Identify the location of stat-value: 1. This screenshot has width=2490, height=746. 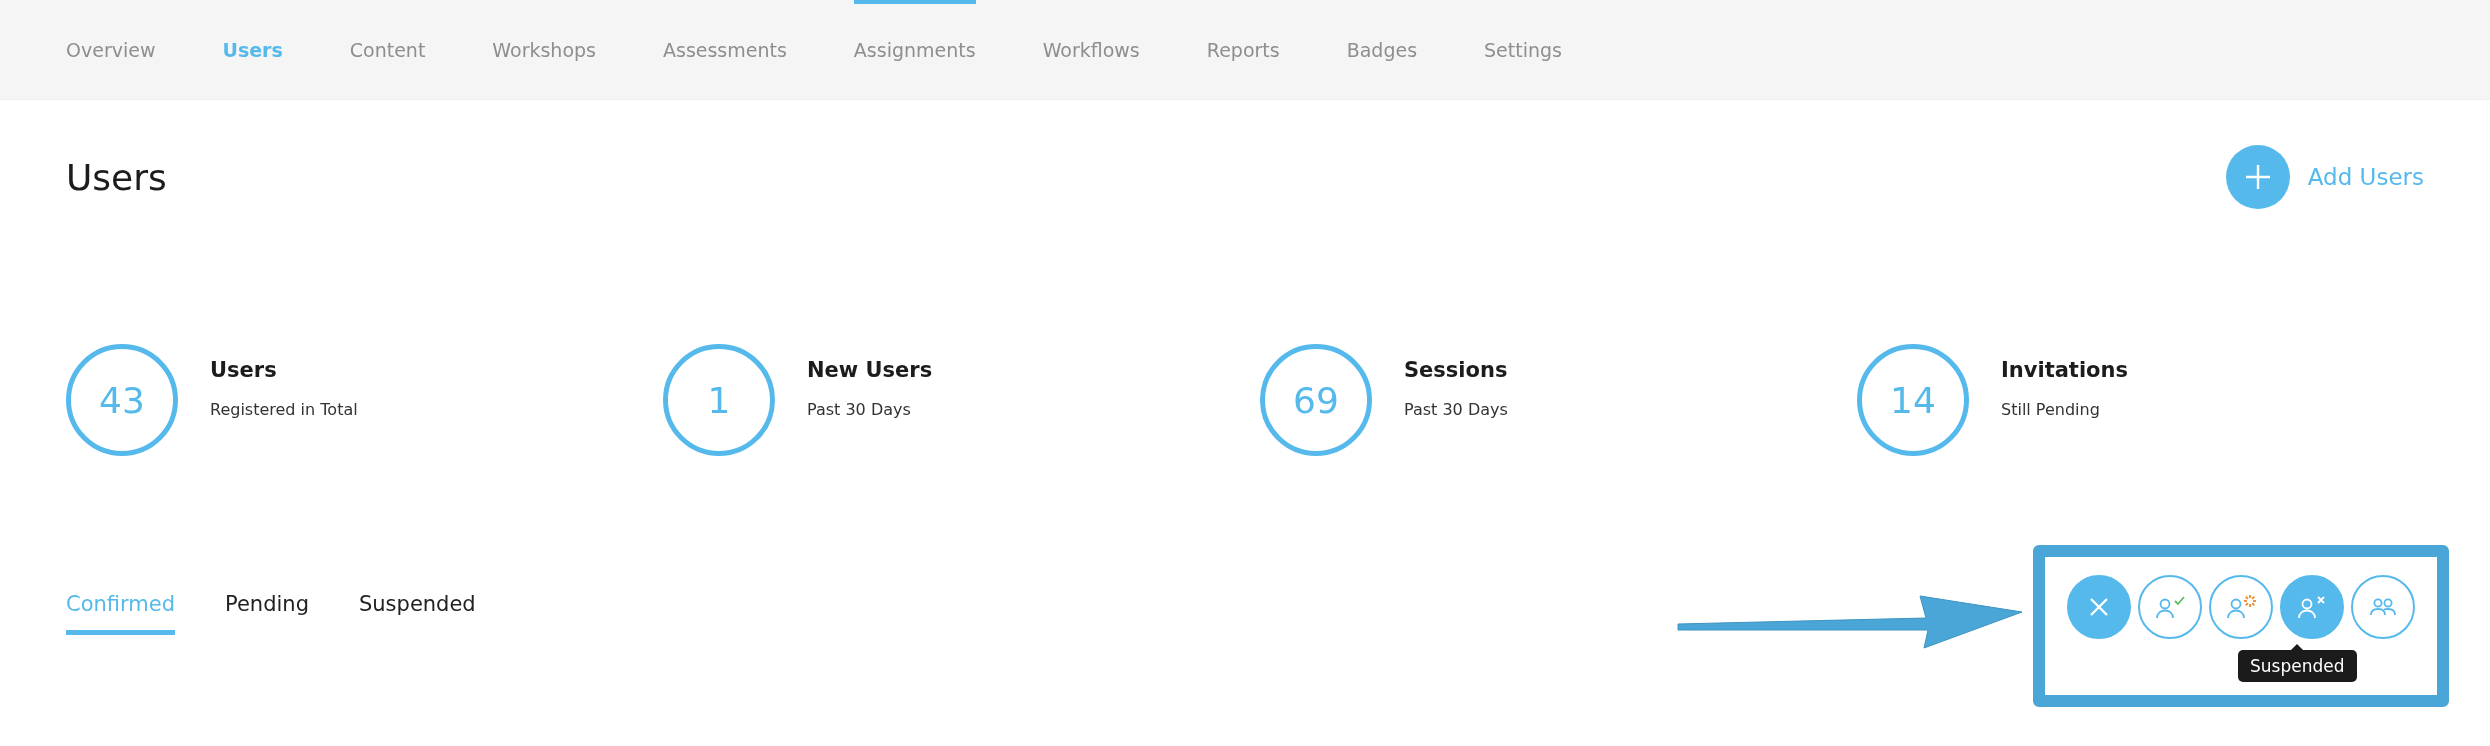
(719, 400).